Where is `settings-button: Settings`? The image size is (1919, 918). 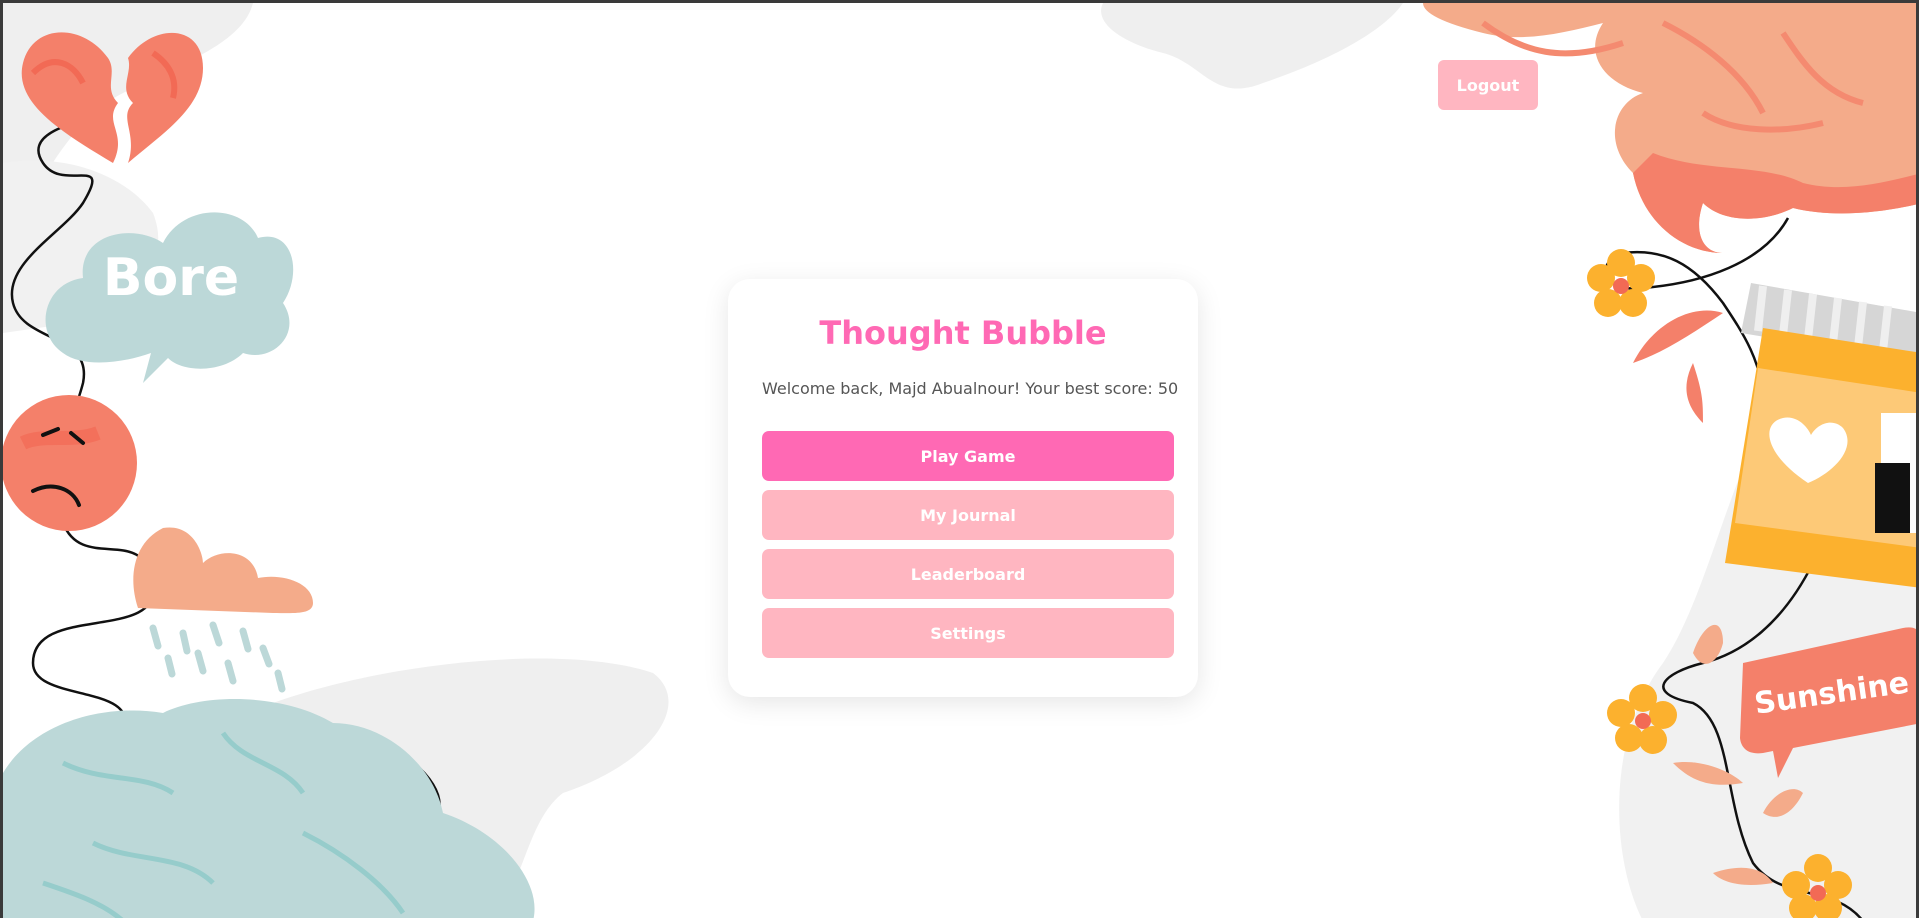 settings-button: Settings is located at coordinates (968, 633).